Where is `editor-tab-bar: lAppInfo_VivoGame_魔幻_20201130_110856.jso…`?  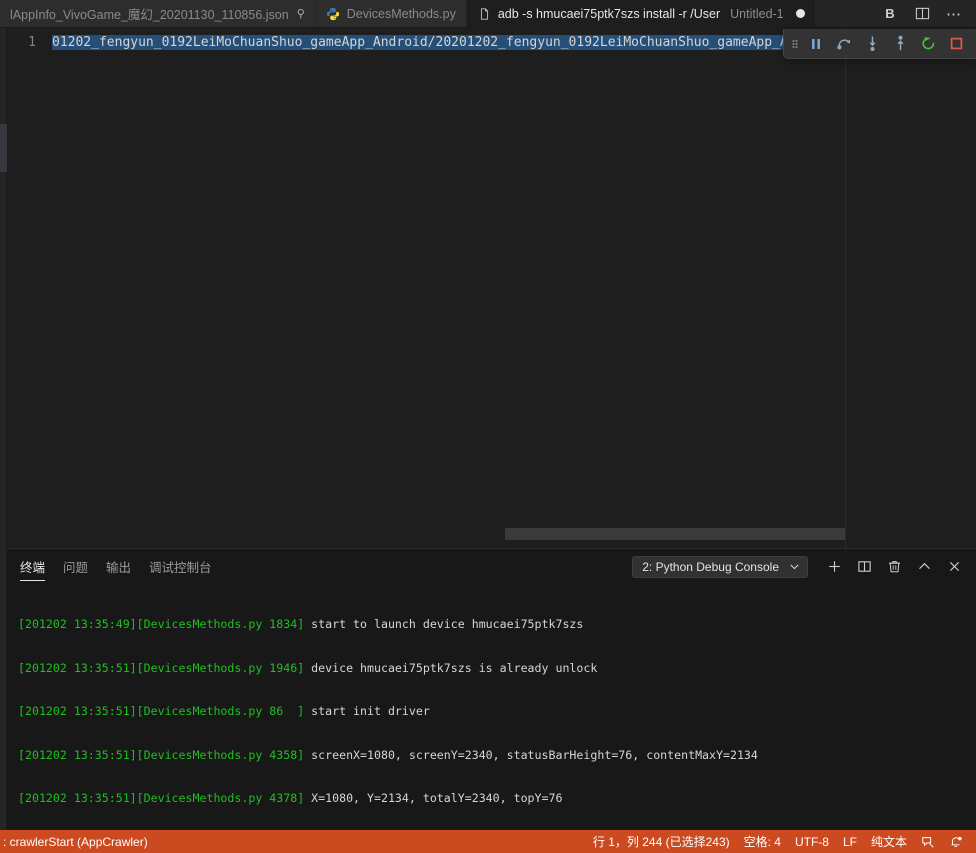
editor-tab-bar: lAppInfo_VivoGame_魔幻_20201130_110856.jso… is located at coordinates (488, 14).